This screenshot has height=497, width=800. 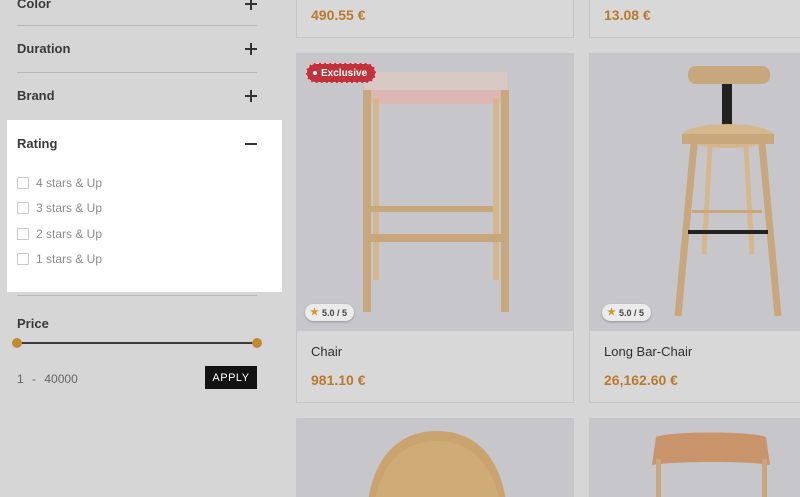 I want to click on rating-option-1: 1 stars & Up, so click(x=59, y=259).